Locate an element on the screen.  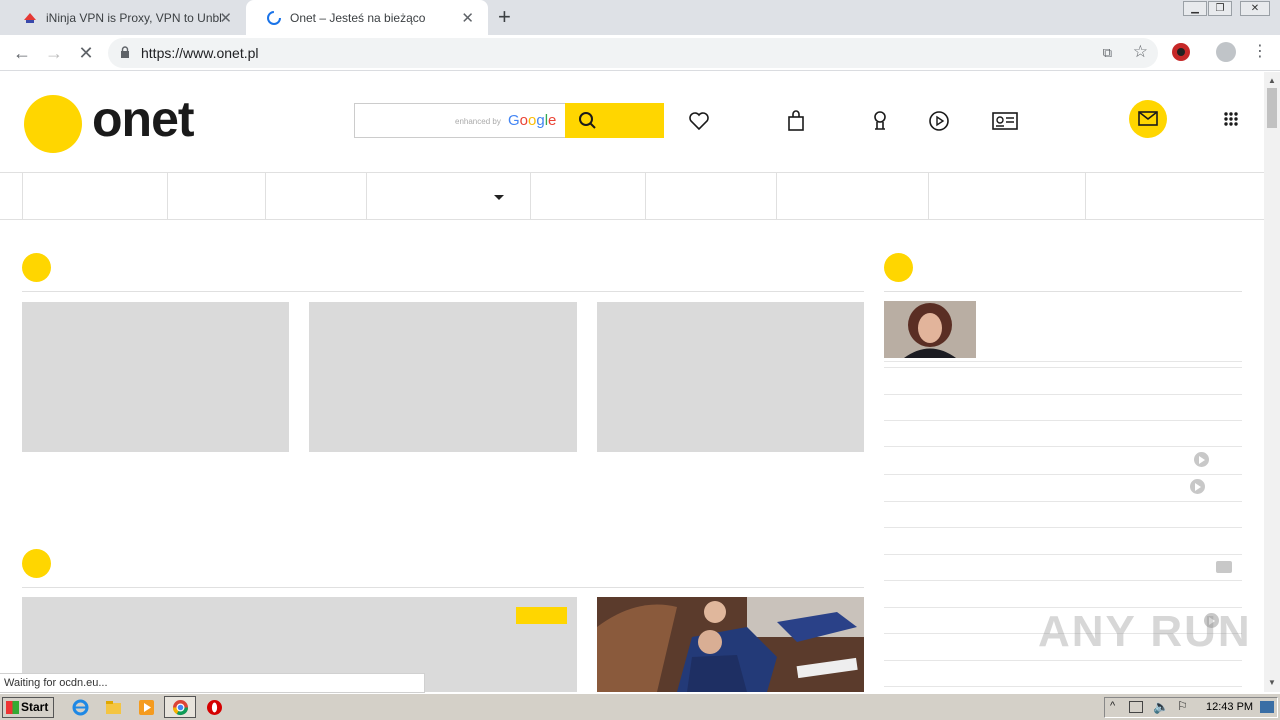
bookmark-star-icon: ☆ is located at coordinates (1140, 52).